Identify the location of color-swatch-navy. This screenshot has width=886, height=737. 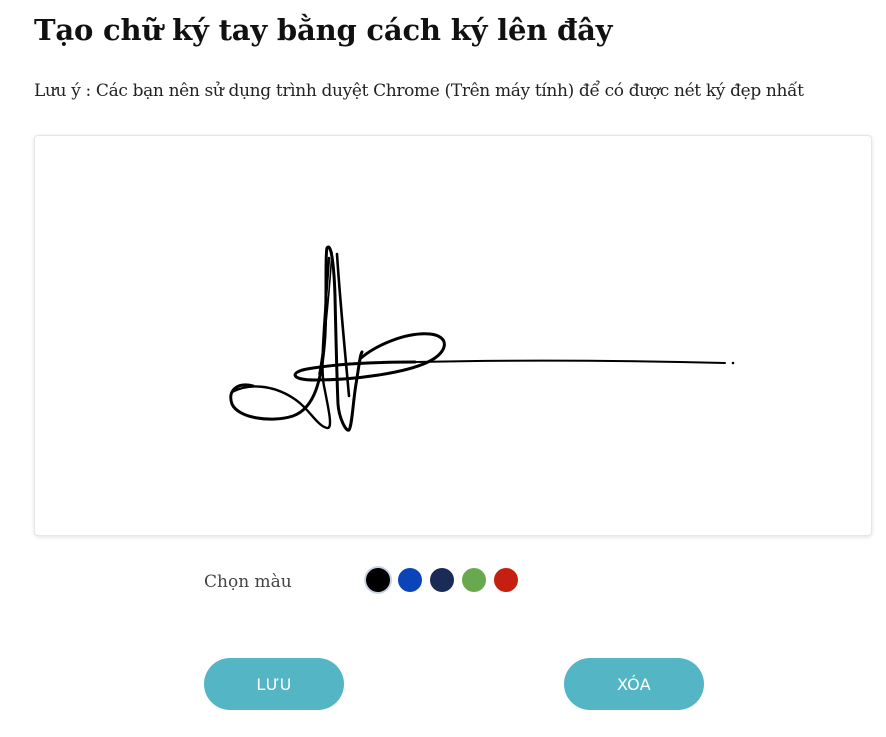
(442, 580).